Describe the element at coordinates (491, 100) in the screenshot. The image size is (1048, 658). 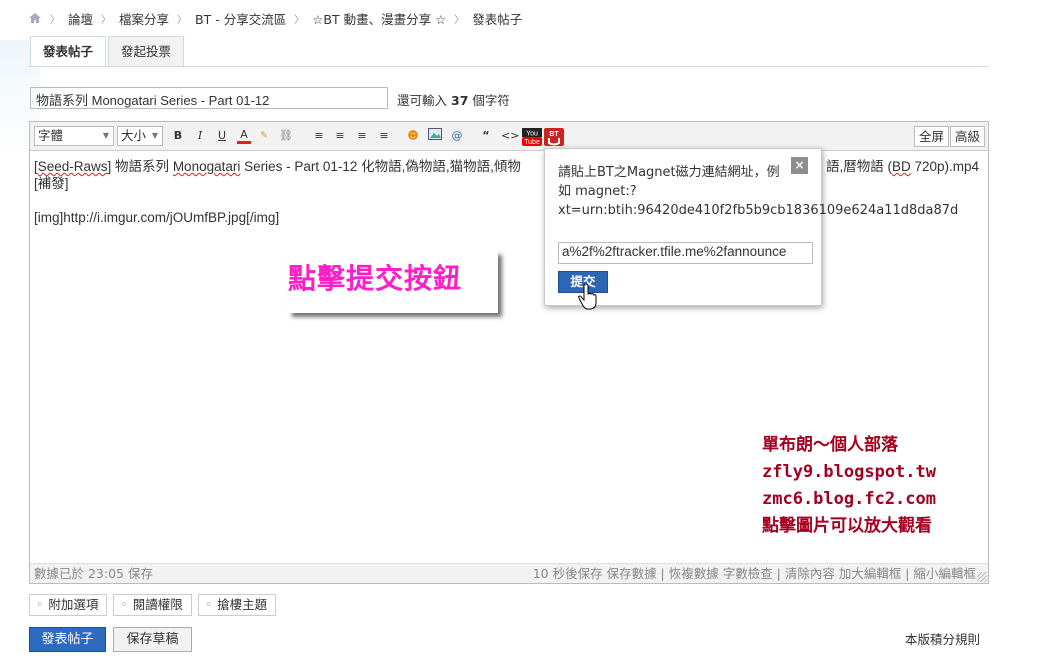
I see `remaining-suffix: 個字符` at that location.